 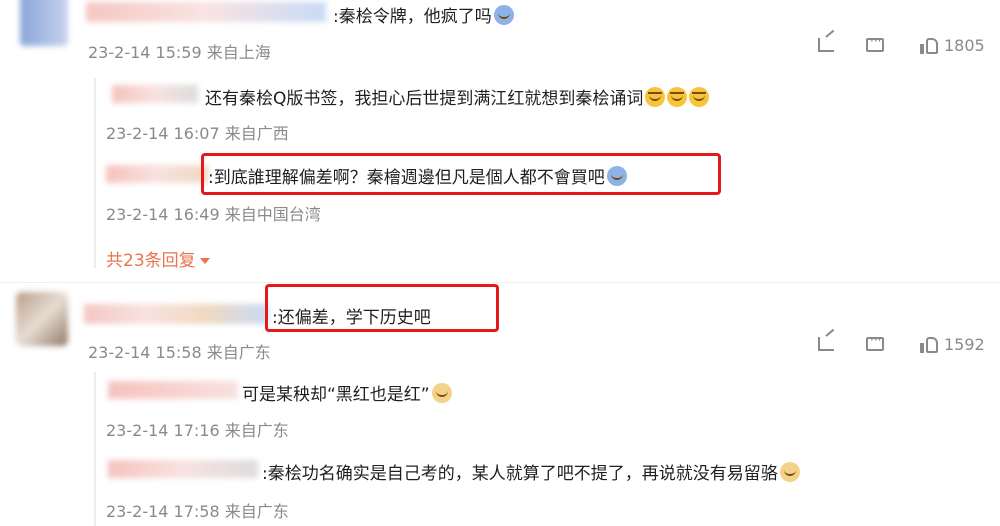 I want to click on like-count: 1592, so click(x=964, y=344).